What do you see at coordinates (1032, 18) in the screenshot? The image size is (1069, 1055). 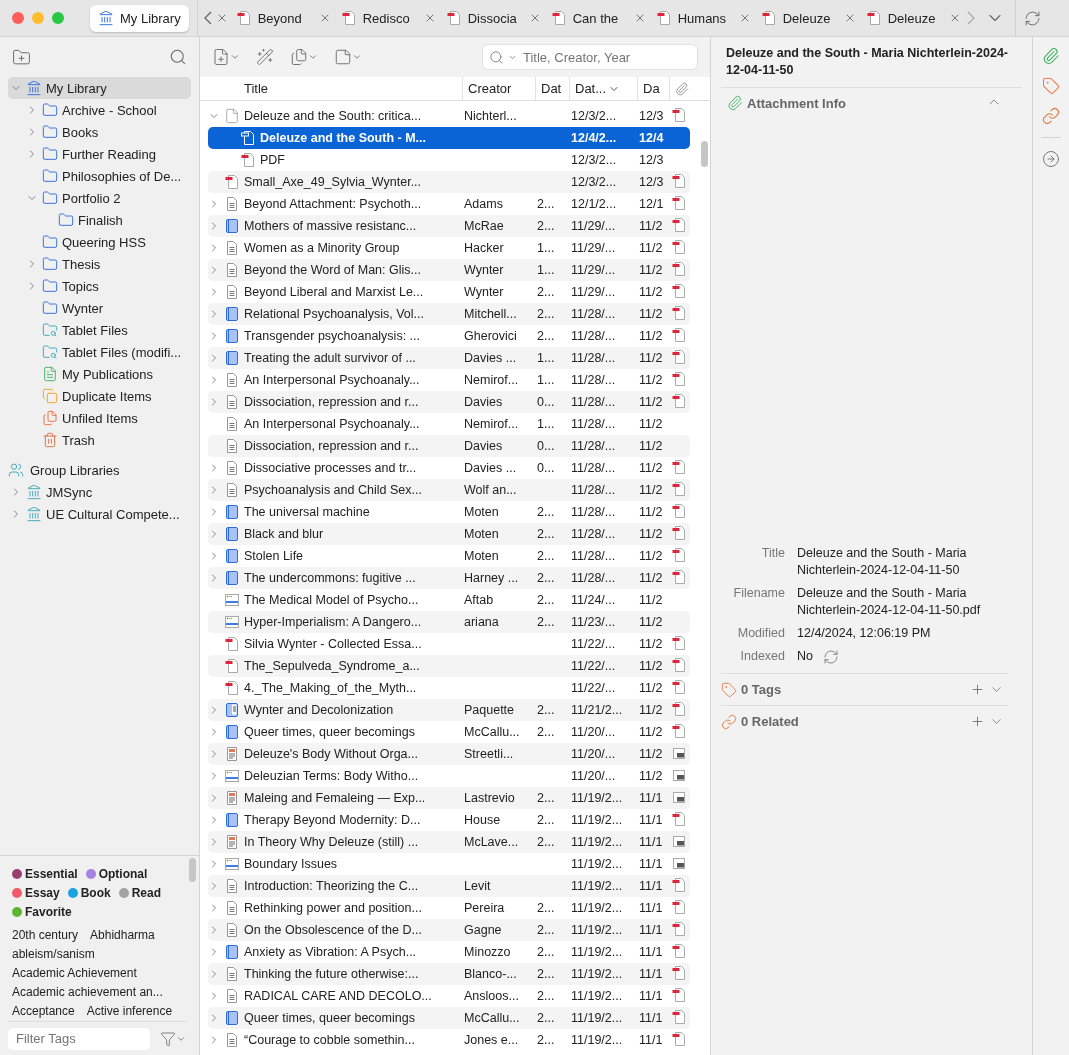 I see `sync-button` at bounding box center [1032, 18].